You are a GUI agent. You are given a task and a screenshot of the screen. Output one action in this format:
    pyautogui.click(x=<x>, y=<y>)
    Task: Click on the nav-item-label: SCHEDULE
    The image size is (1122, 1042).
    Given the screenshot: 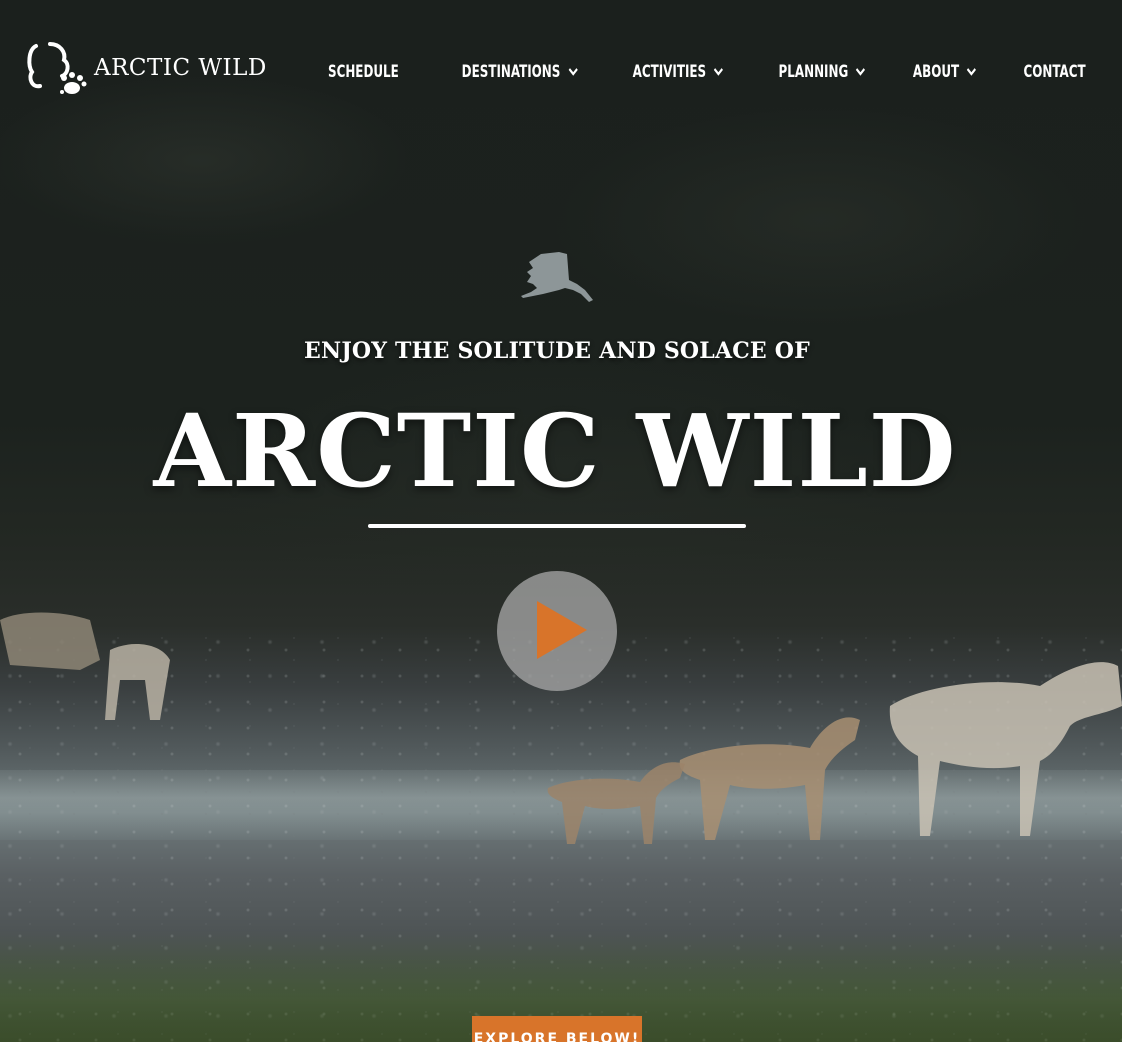 What is the action you would take?
    pyautogui.click(x=363, y=72)
    